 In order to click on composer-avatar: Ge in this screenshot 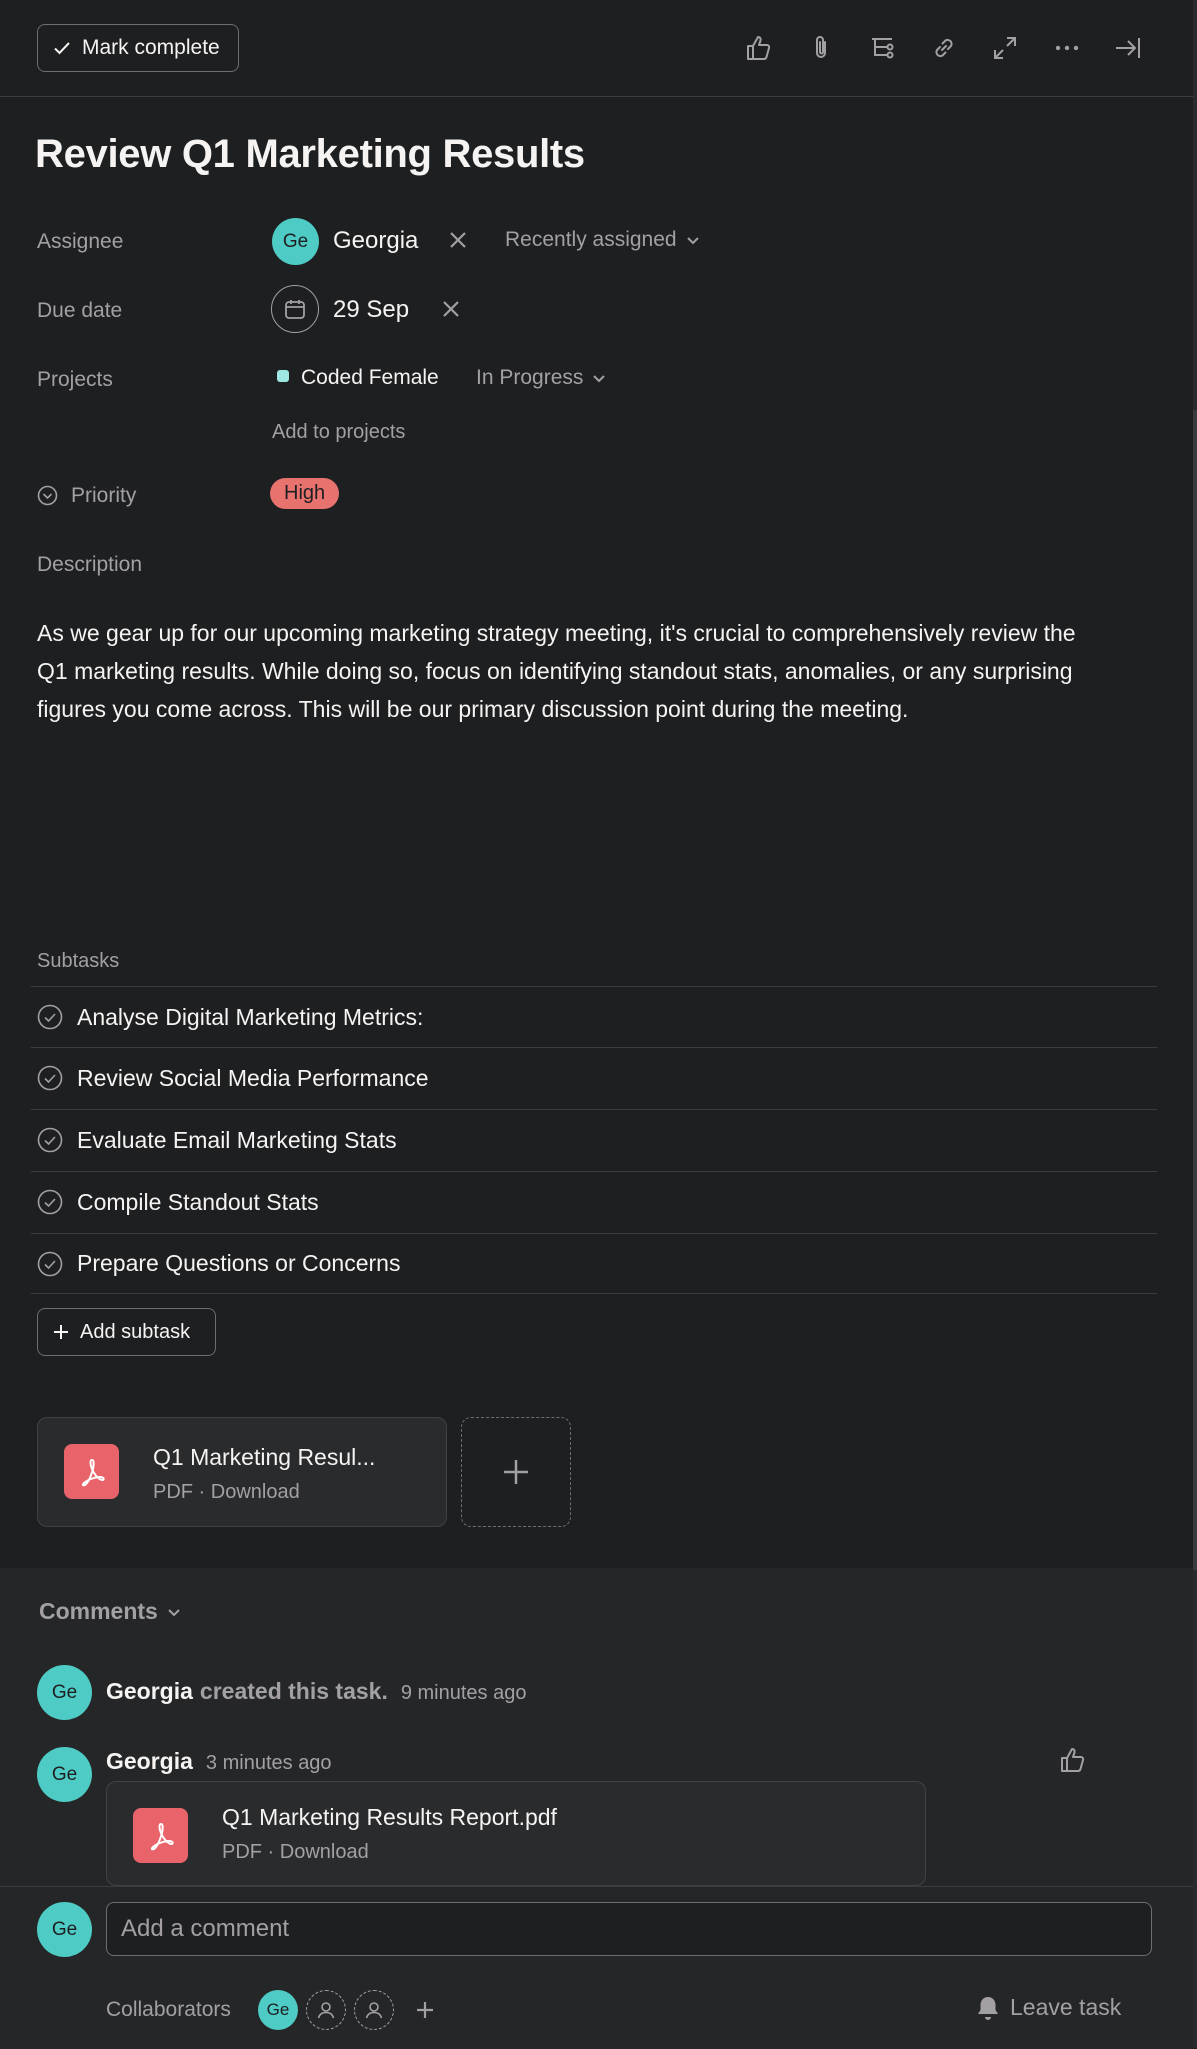, I will do `click(64, 1929)`.